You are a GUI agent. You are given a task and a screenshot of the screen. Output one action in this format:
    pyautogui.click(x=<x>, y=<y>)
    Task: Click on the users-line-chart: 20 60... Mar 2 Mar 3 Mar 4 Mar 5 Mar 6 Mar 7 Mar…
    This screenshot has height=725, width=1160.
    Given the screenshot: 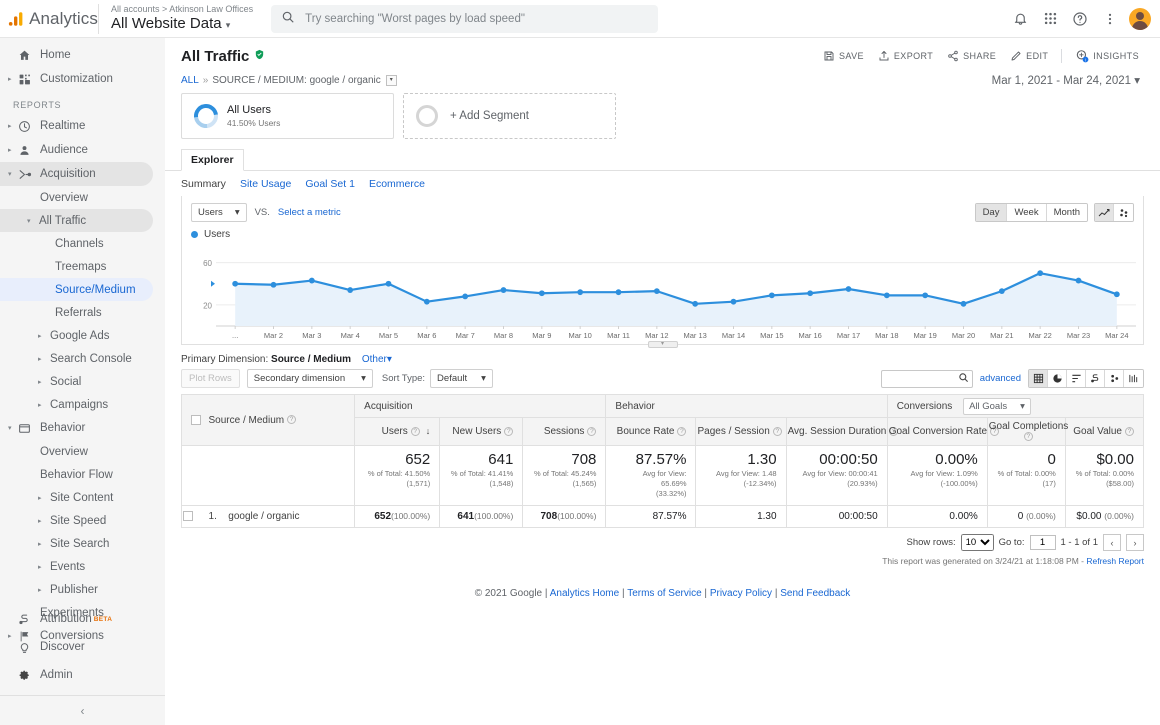 What is the action you would take?
    pyautogui.click(x=666, y=294)
    